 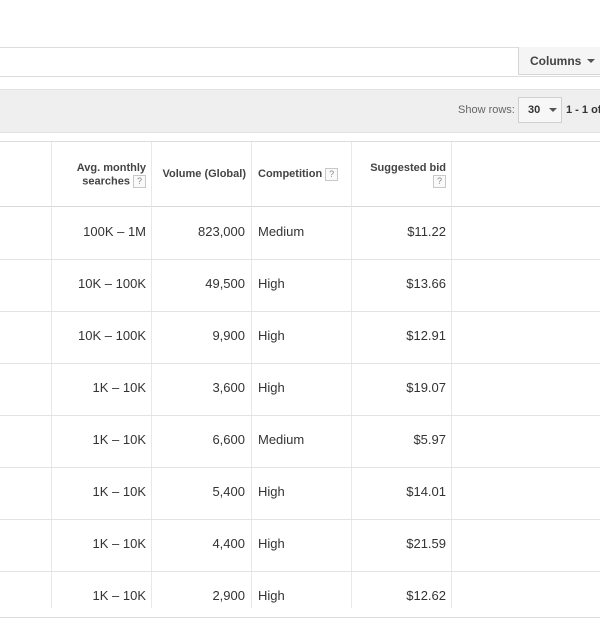 What do you see at coordinates (534, 110) in the screenshot?
I see `rows-per-page-value: 30` at bounding box center [534, 110].